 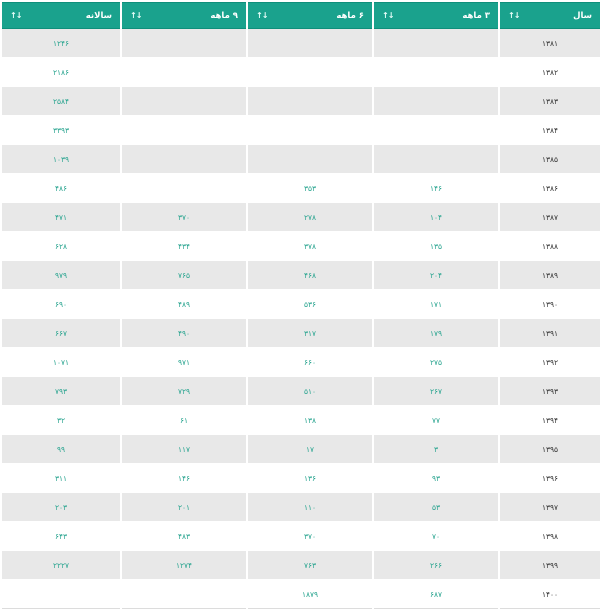 I want to click on cell-year: ۱۳۹۱, so click(x=550, y=333).